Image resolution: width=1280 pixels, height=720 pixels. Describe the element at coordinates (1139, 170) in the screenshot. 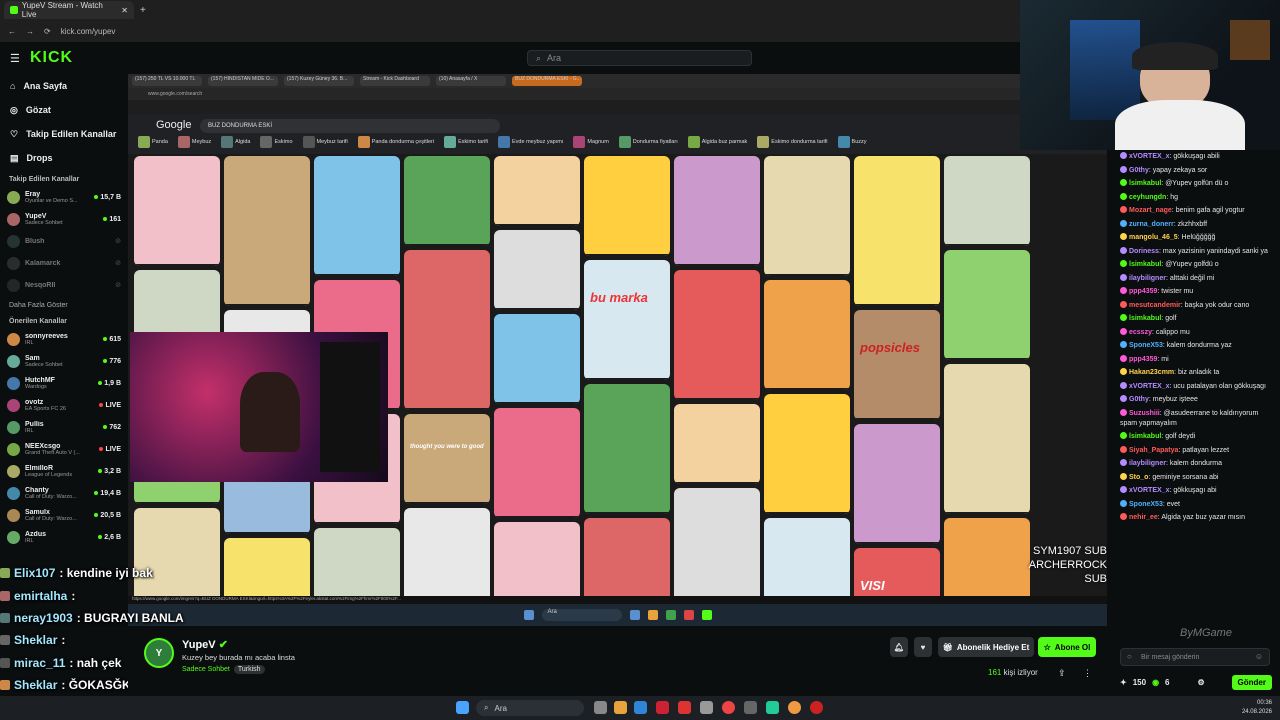

I see `chat-username: G0thy` at that location.